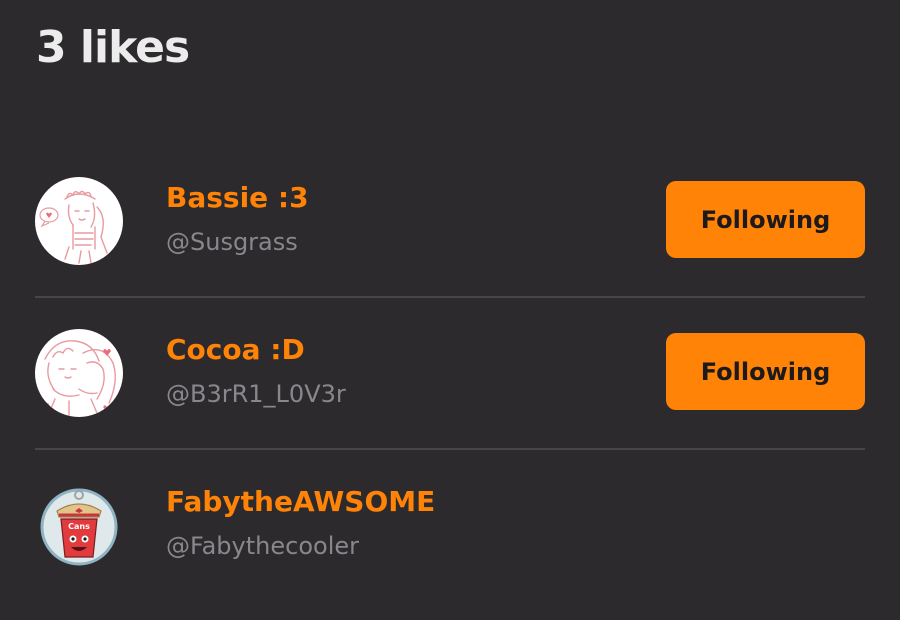 The image size is (900, 620). I want to click on user-handle: @Fabythecooler, so click(262, 546).